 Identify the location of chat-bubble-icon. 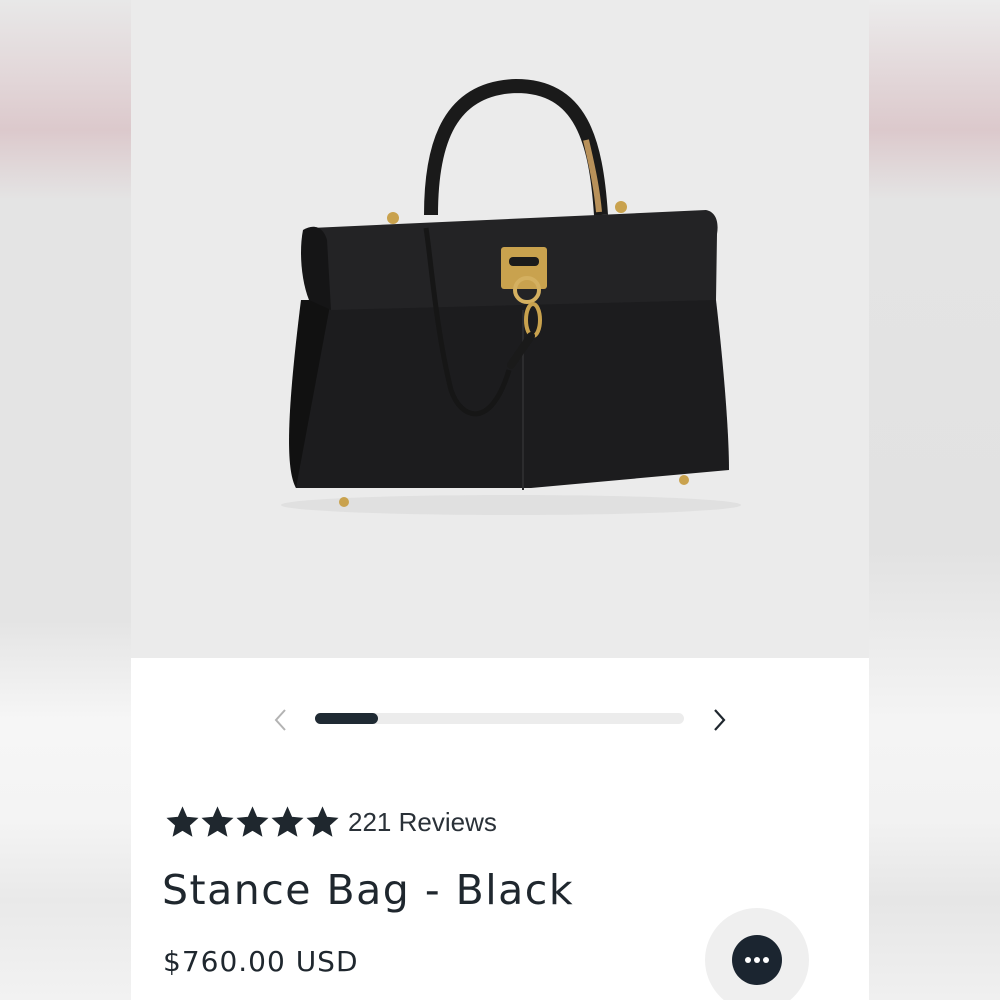
(757, 960).